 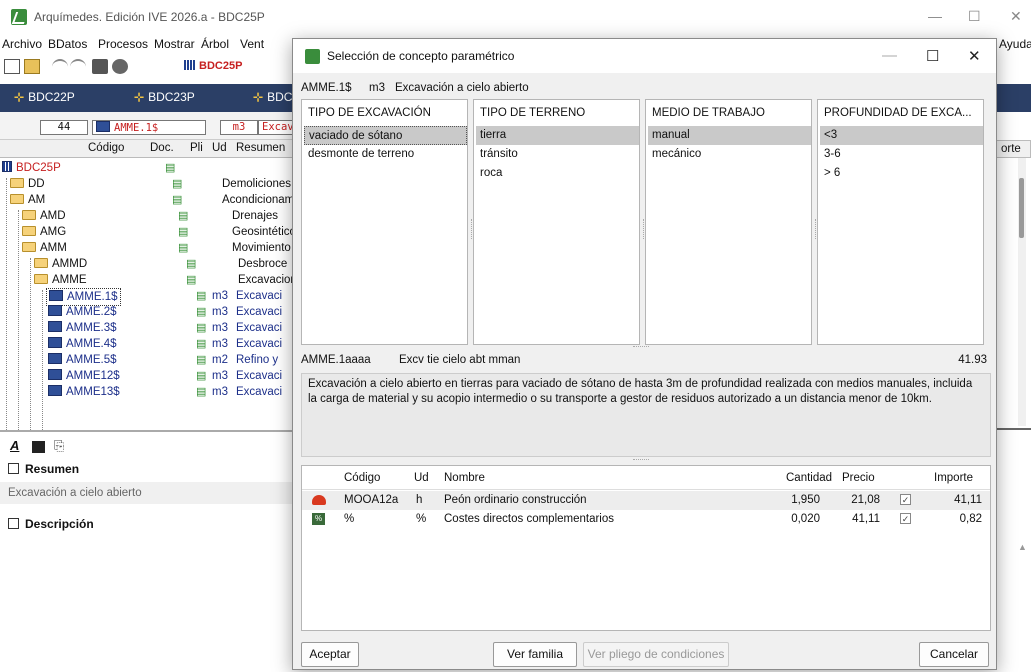 What do you see at coordinates (174, 44) in the screenshot?
I see `menu-mostrar: Mostrar` at bounding box center [174, 44].